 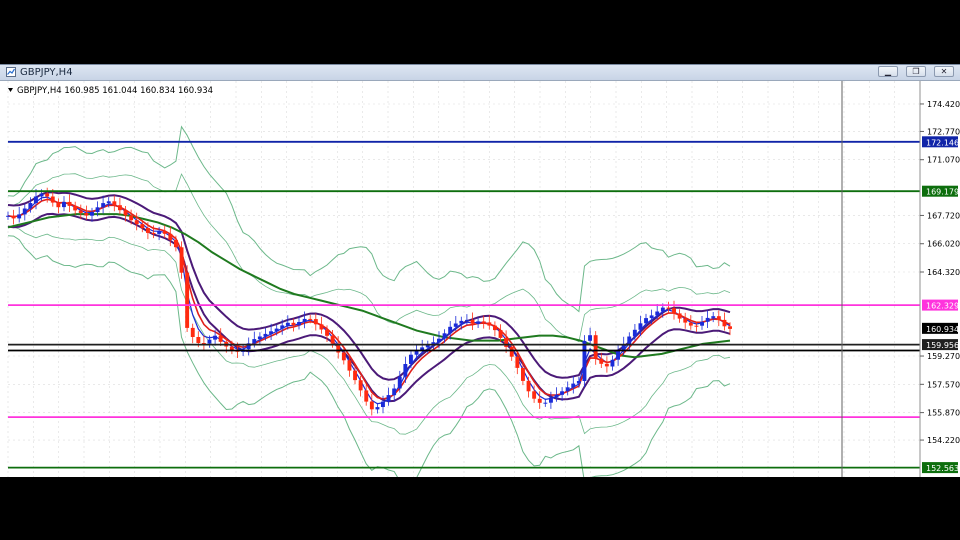 I want to click on window-titlebar: GBPJPY,H4 ▁ ❐ ✕, so click(x=480, y=73).